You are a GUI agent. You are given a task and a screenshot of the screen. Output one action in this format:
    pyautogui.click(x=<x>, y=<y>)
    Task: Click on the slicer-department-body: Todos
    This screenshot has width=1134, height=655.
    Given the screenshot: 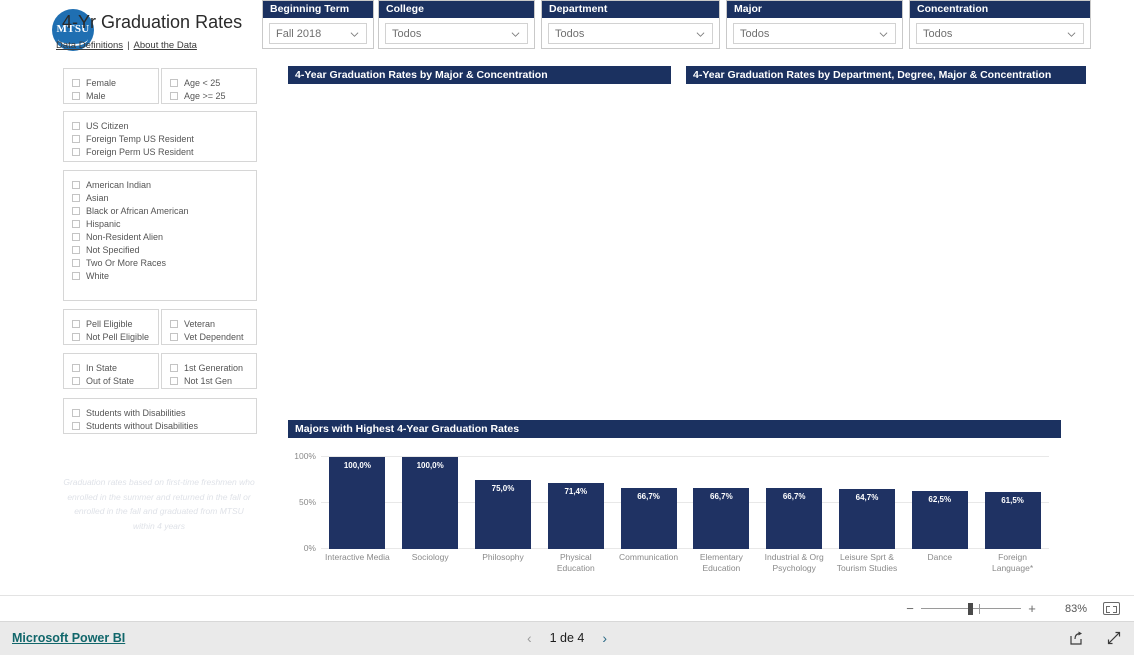 What is the action you would take?
    pyautogui.click(x=630, y=33)
    